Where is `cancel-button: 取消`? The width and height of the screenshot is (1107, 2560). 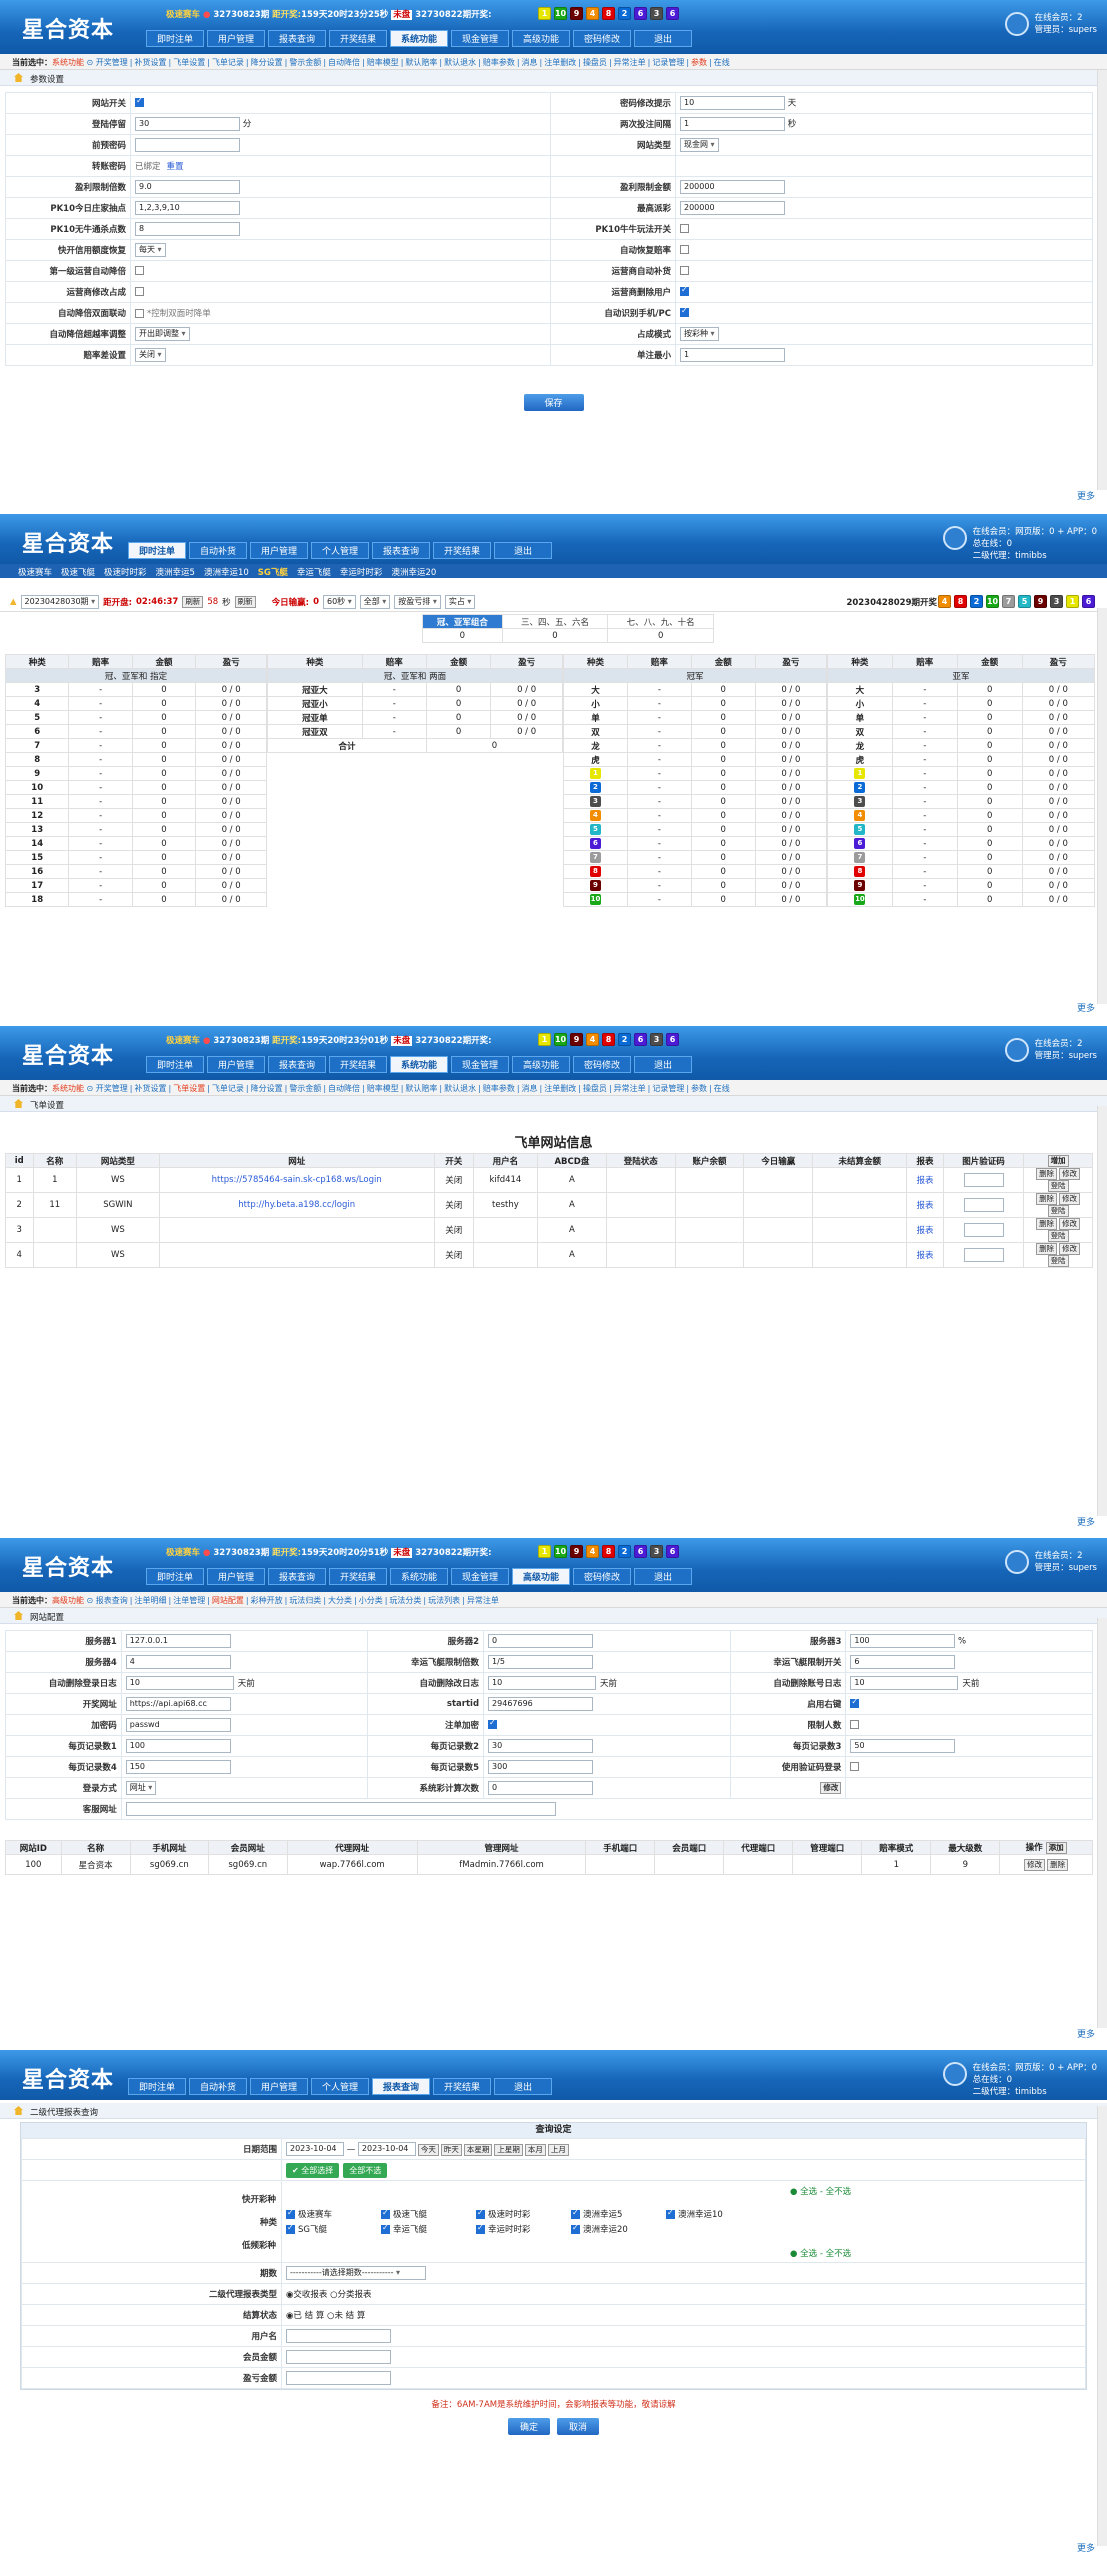
cancel-button: 取消 is located at coordinates (577, 2426).